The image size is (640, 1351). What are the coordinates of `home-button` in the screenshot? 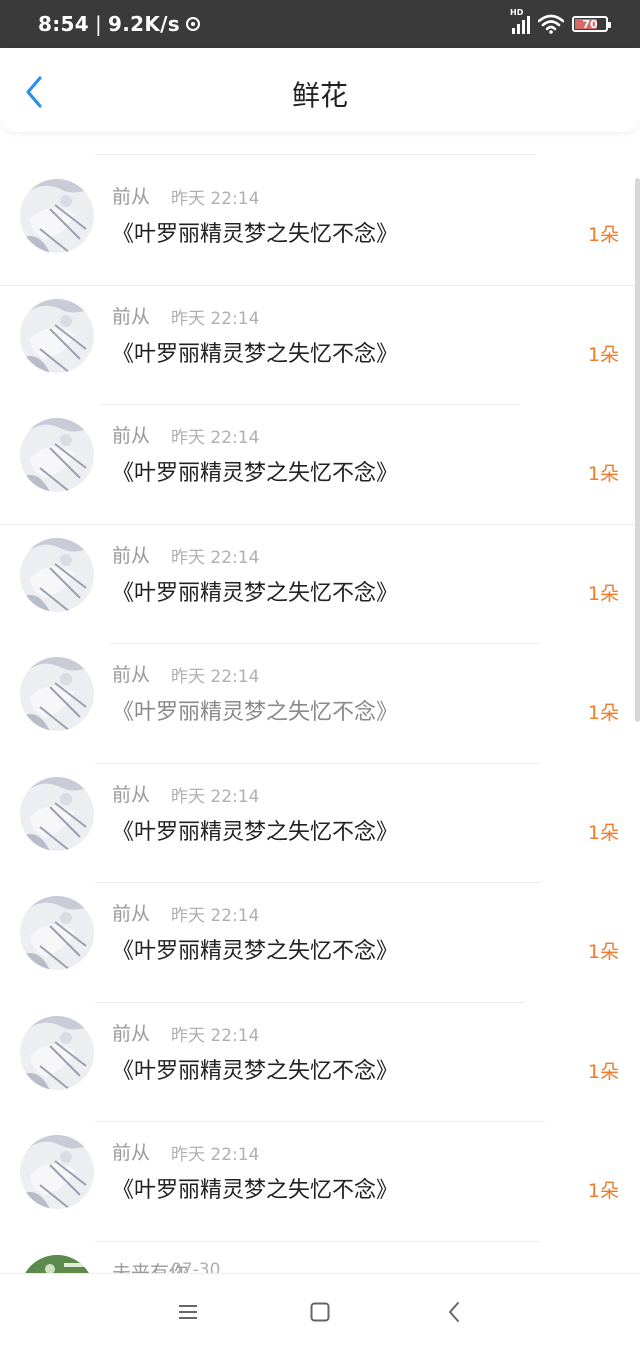 It's located at (320, 1312).